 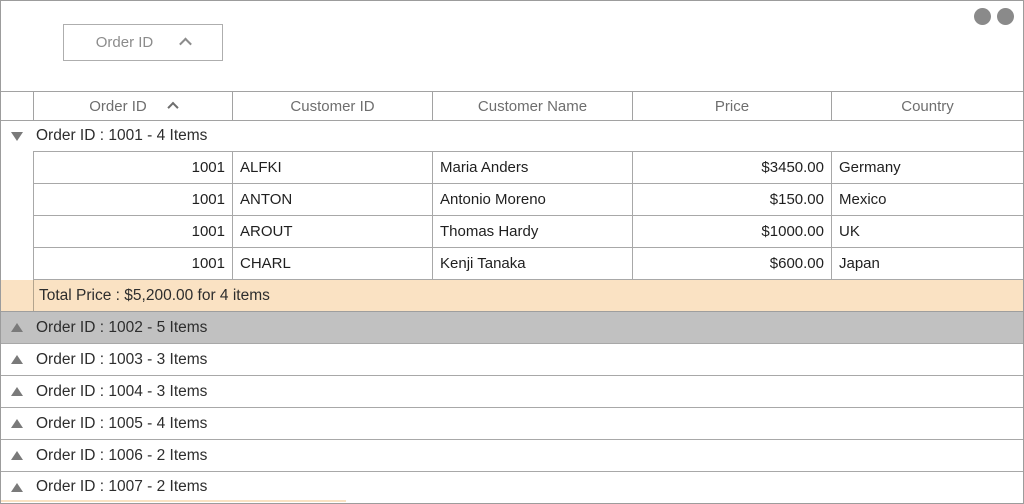 I want to click on group-summary-label: Total Price : $5,200.00 for 4 items, so click(x=154, y=295).